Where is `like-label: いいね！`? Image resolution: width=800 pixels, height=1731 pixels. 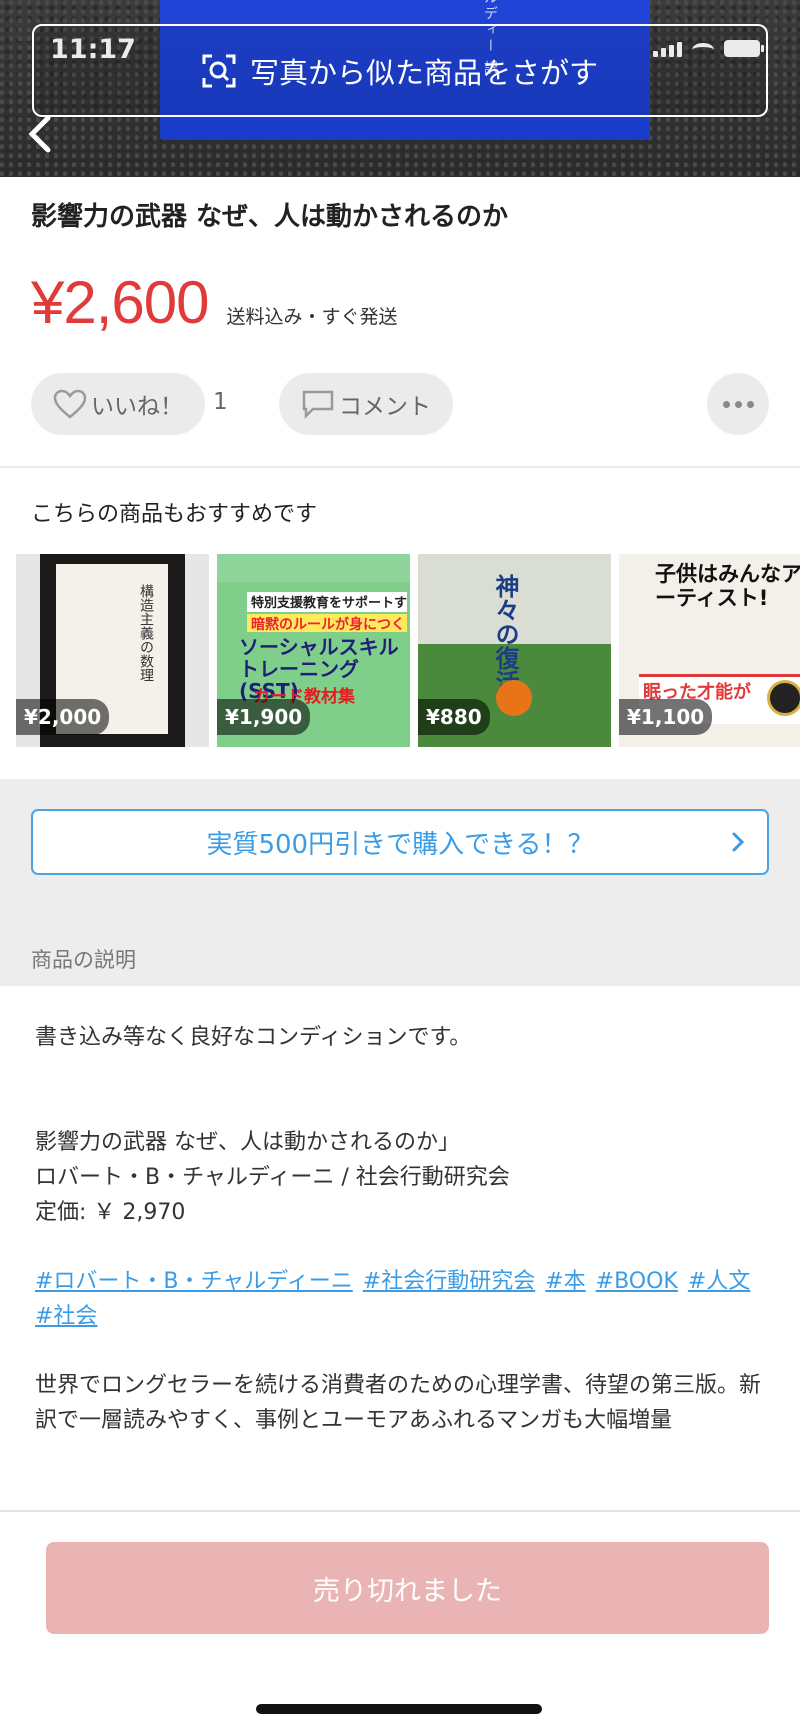
like-label: いいね！ is located at coordinates (137, 407).